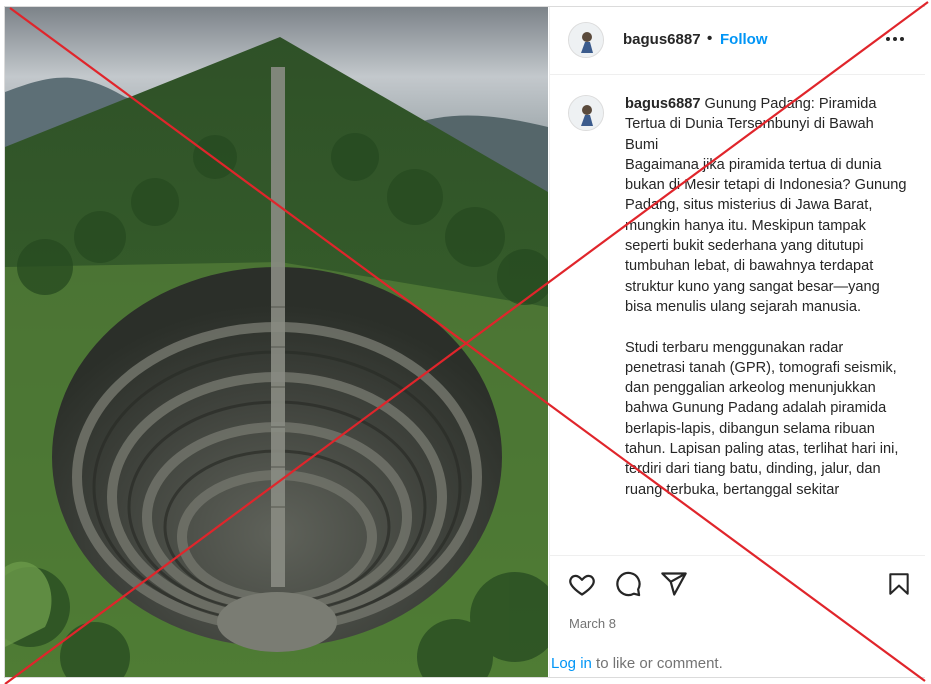 Image resolution: width=931 pixels, height=684 pixels. I want to click on comment-icon, so click(628, 584).